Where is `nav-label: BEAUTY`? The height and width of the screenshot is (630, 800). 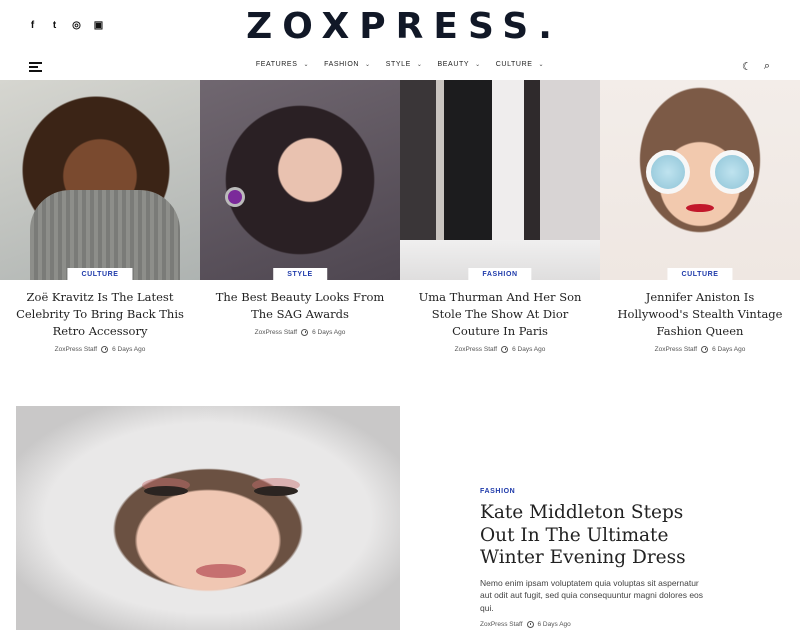 nav-label: BEAUTY is located at coordinates (453, 64).